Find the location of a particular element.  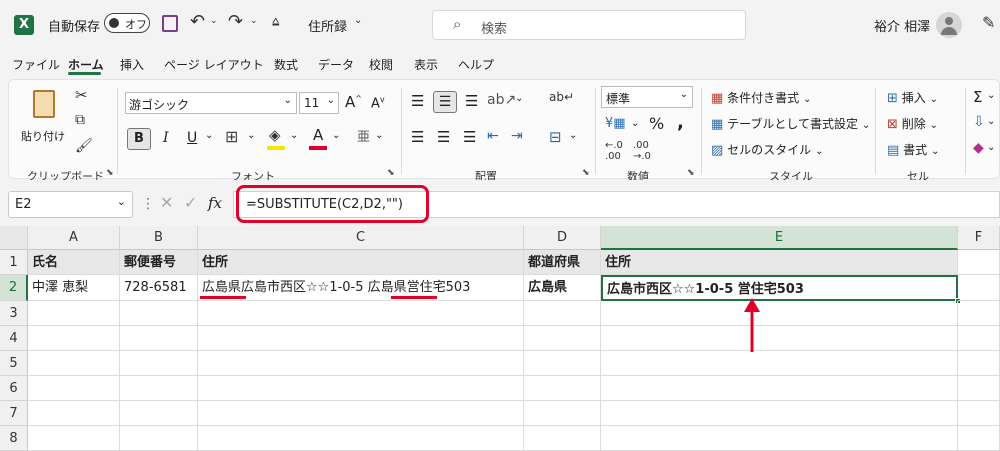

fill-color-icon: ◈ is located at coordinates (275, 135).